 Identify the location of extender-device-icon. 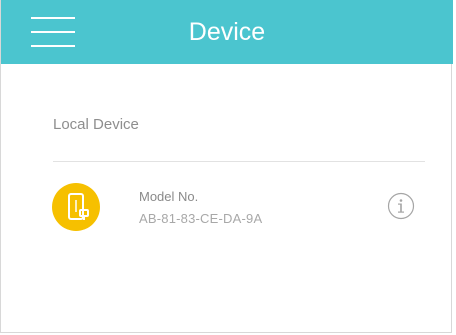
(78, 206).